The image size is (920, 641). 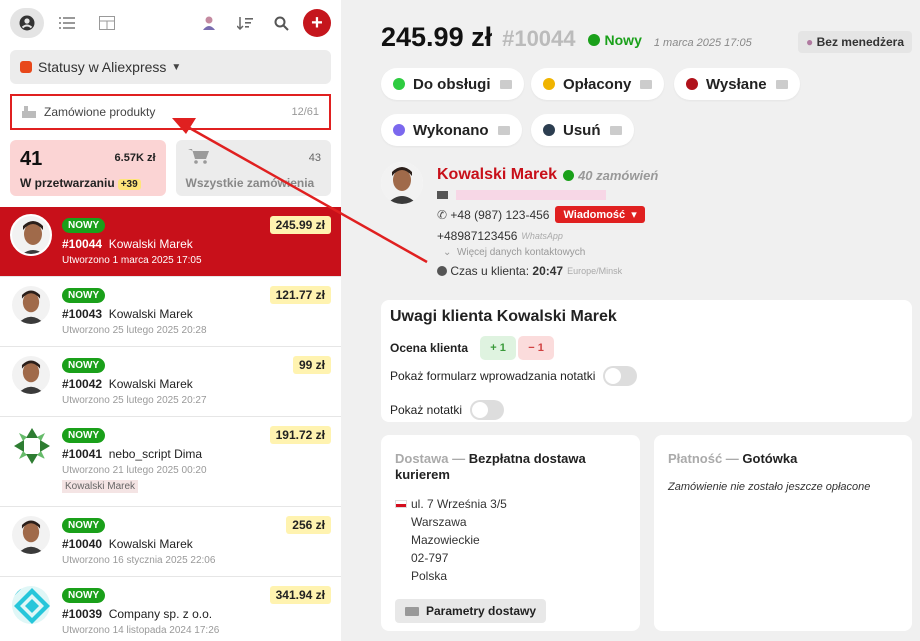 What do you see at coordinates (481, 611) in the screenshot?
I see `delivery-params-label: Parametry dostawy` at bounding box center [481, 611].